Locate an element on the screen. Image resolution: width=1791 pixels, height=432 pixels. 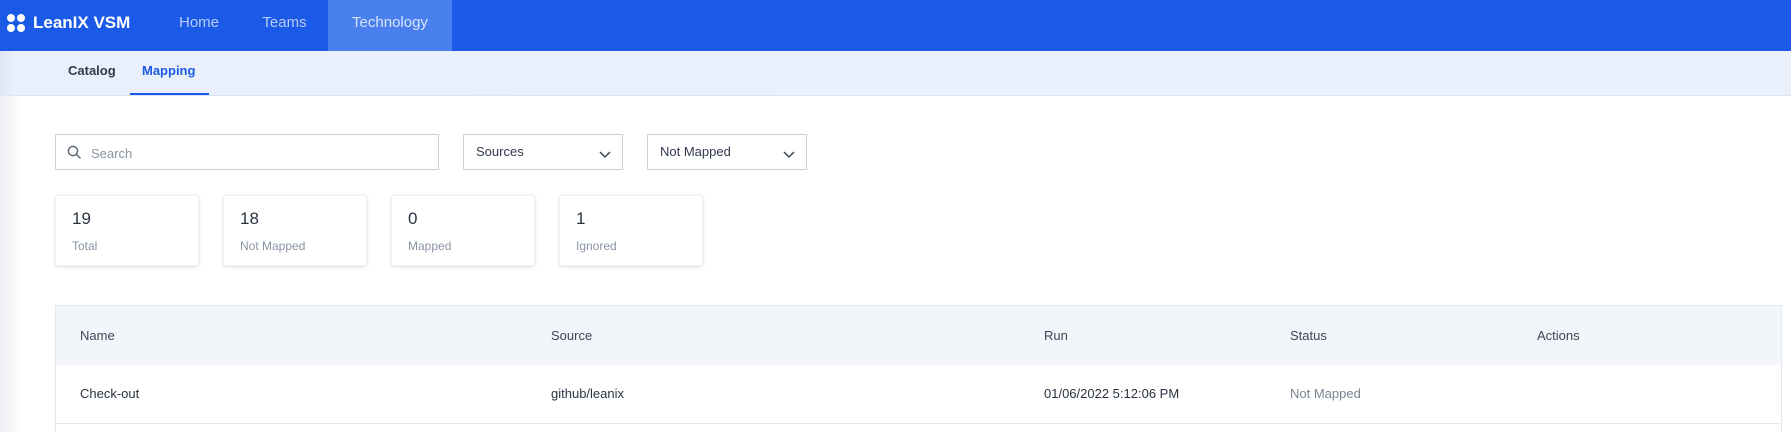
tab-catalog: Catalog is located at coordinates (92, 73).